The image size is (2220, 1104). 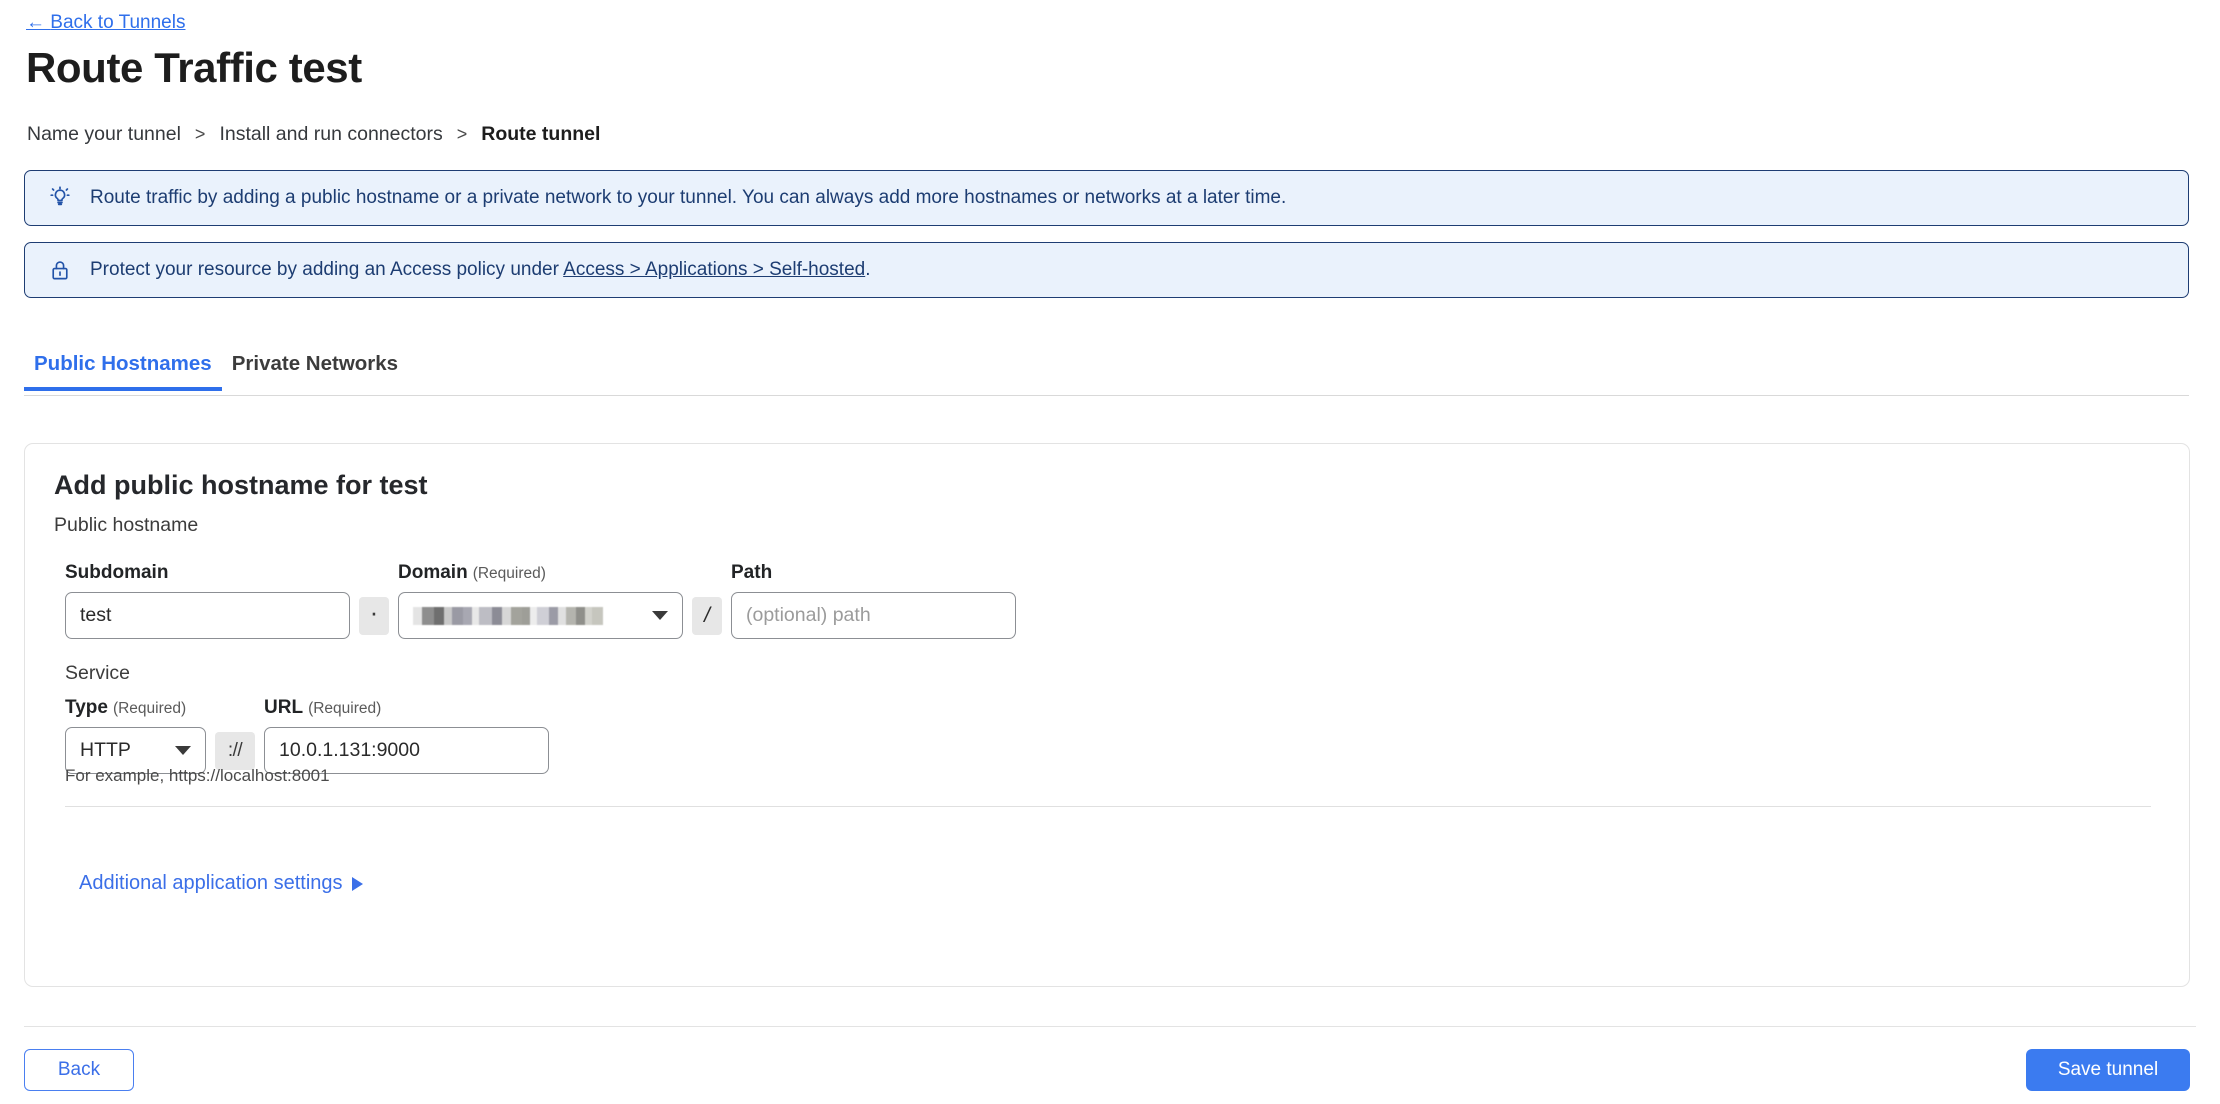 I want to click on service-url-value: 10.0.1.131:9000, so click(x=349, y=750).